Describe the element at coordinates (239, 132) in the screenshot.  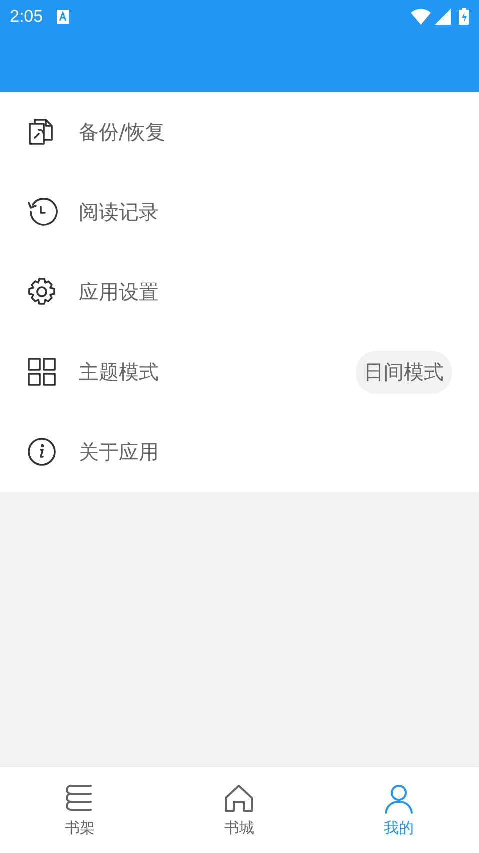
I see `menu-item: 备份/恢复` at that location.